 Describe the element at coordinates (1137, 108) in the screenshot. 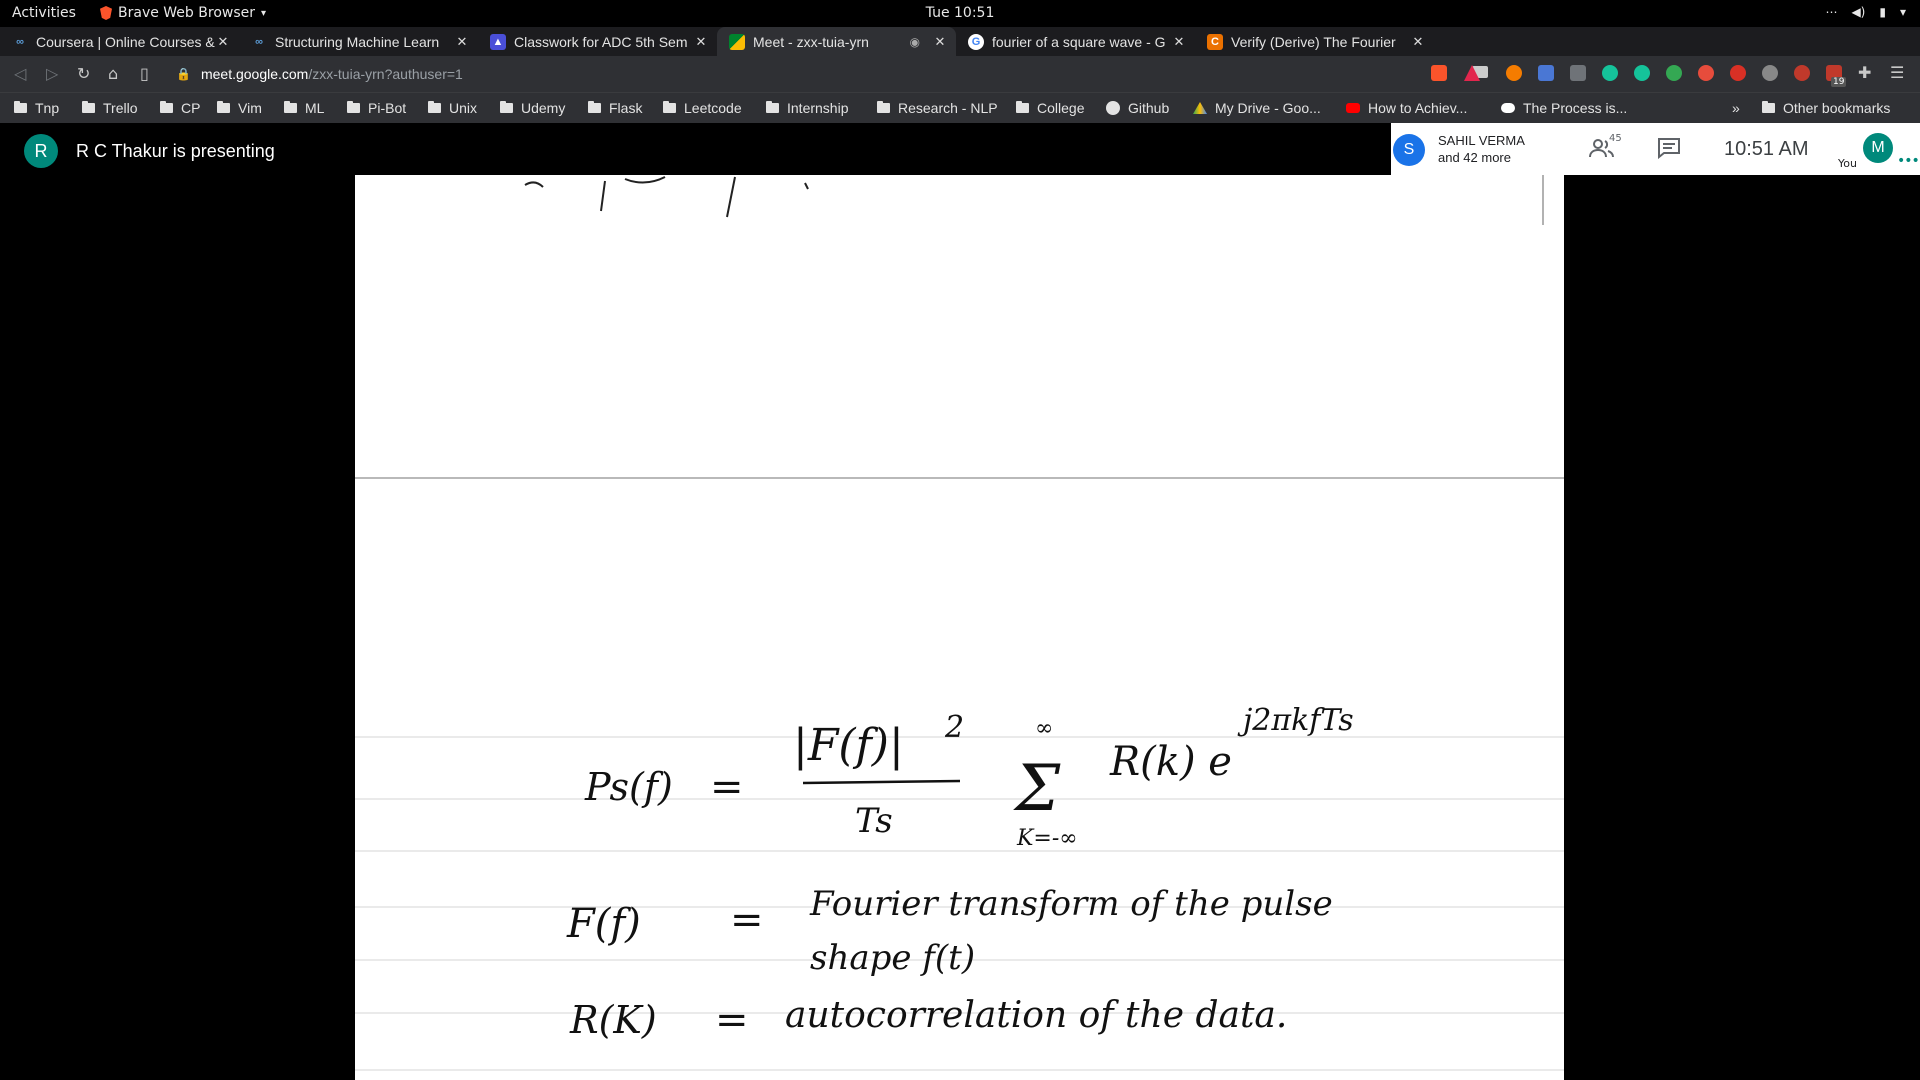

I see `bookmark-link: Github` at that location.